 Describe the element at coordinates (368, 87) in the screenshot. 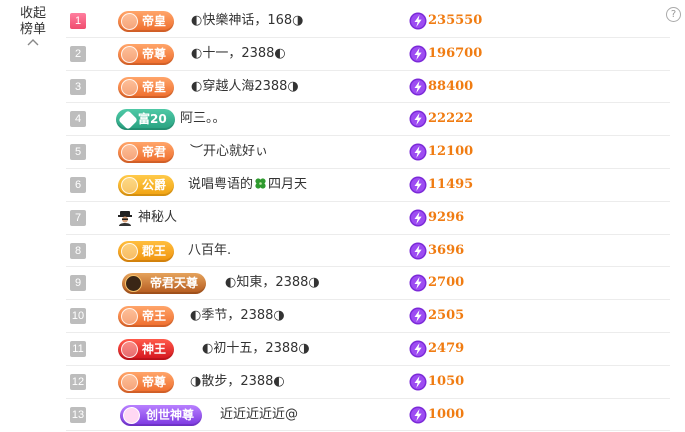

I see `ranking-row: 3 帝皇 ◐穿越人海2388◑ 88400` at that location.